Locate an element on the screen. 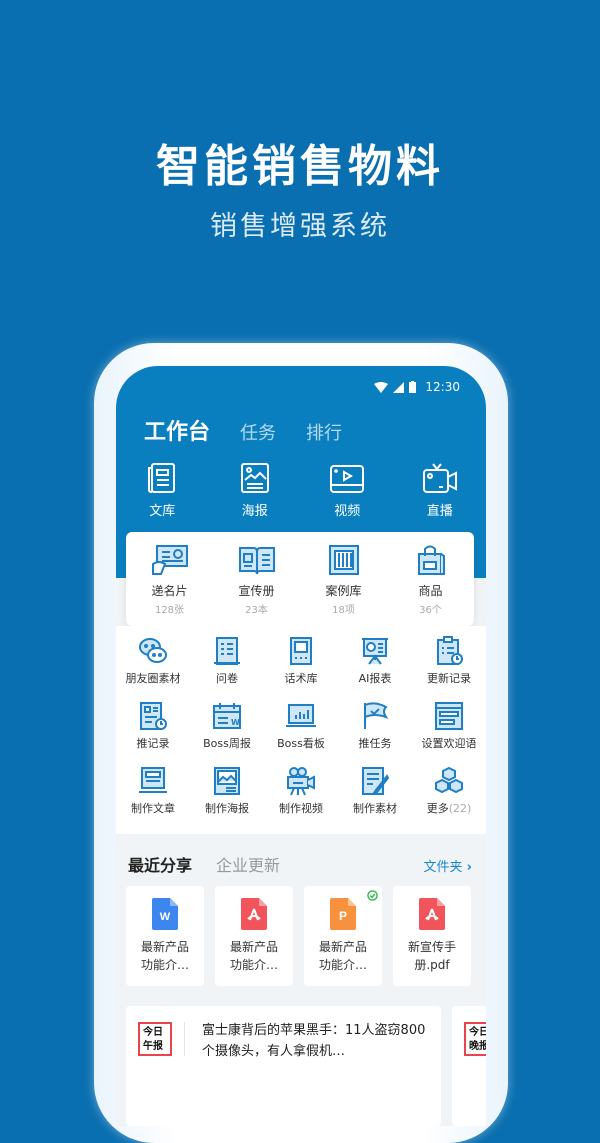 The image size is (600, 1143). camera-icon is located at coordinates (301, 781).